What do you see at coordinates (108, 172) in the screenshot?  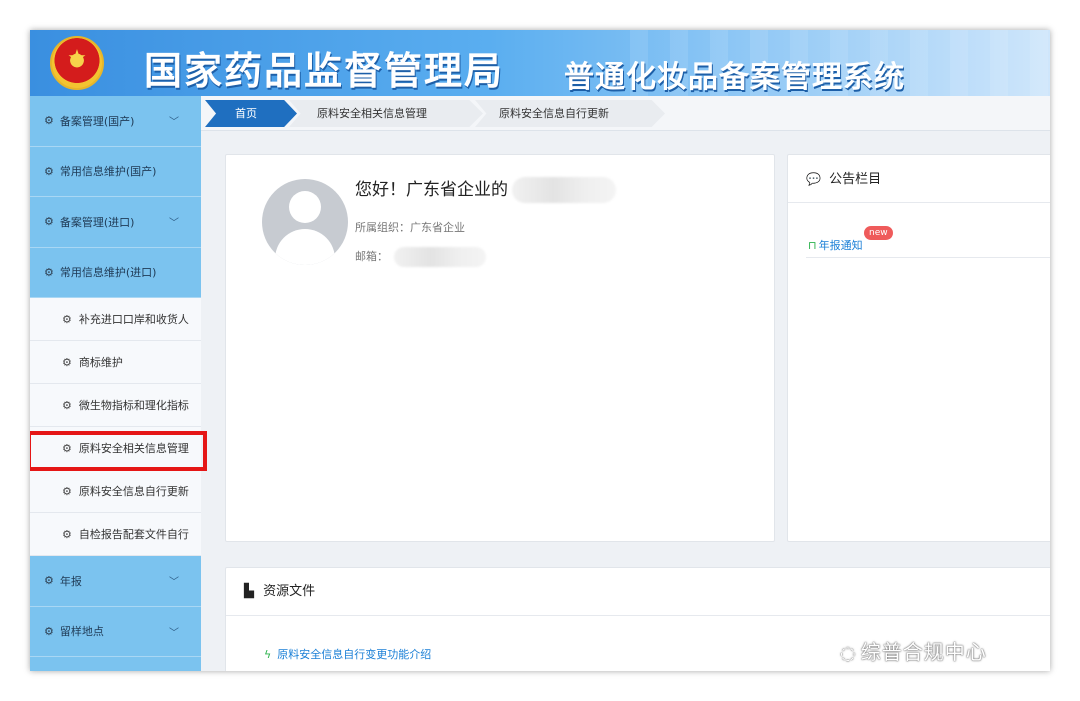 I see `sidebar-item-label: 常用信息维护(国产)` at bounding box center [108, 172].